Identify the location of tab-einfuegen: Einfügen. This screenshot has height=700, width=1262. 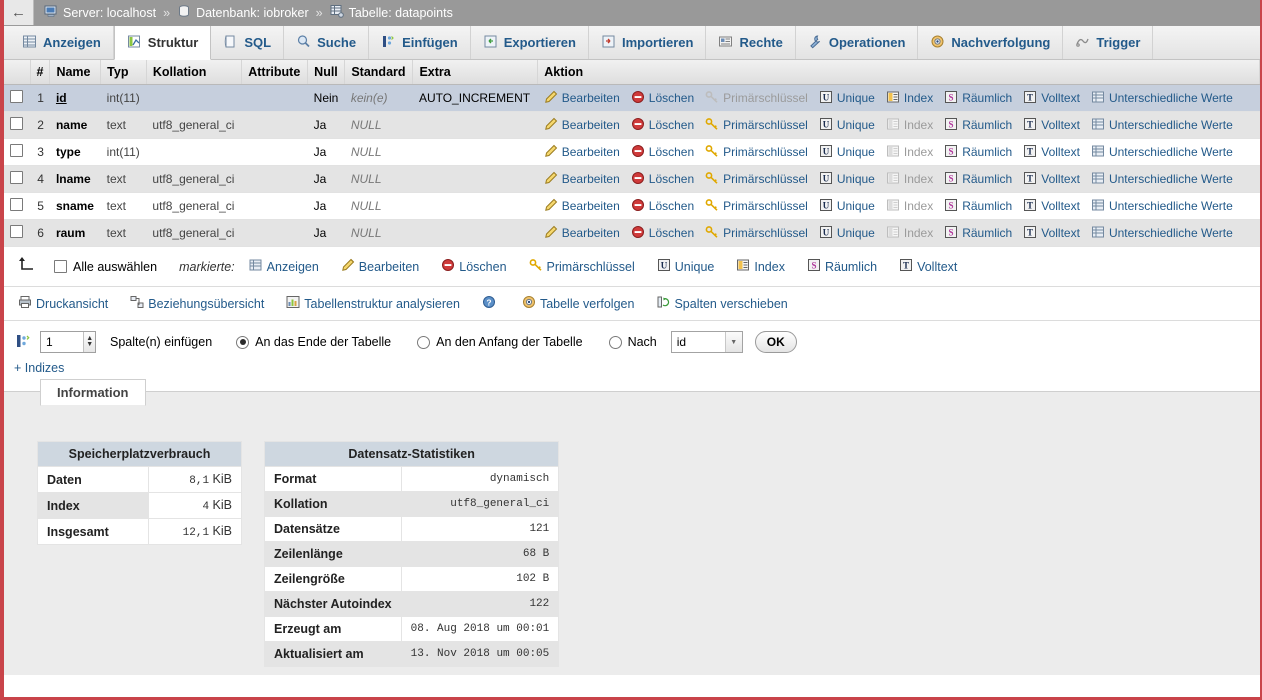
(420, 42).